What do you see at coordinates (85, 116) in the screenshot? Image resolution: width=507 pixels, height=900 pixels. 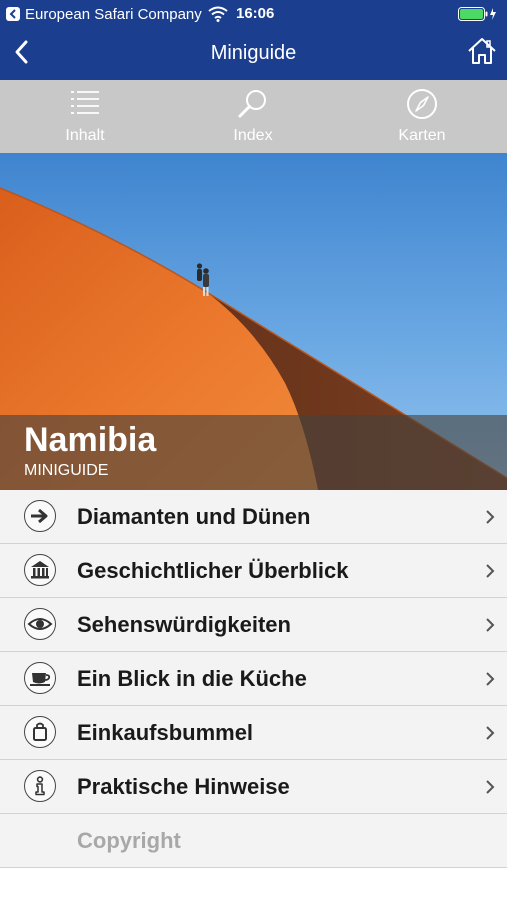 I see `tab-inhalt: Inhalt` at bounding box center [85, 116].